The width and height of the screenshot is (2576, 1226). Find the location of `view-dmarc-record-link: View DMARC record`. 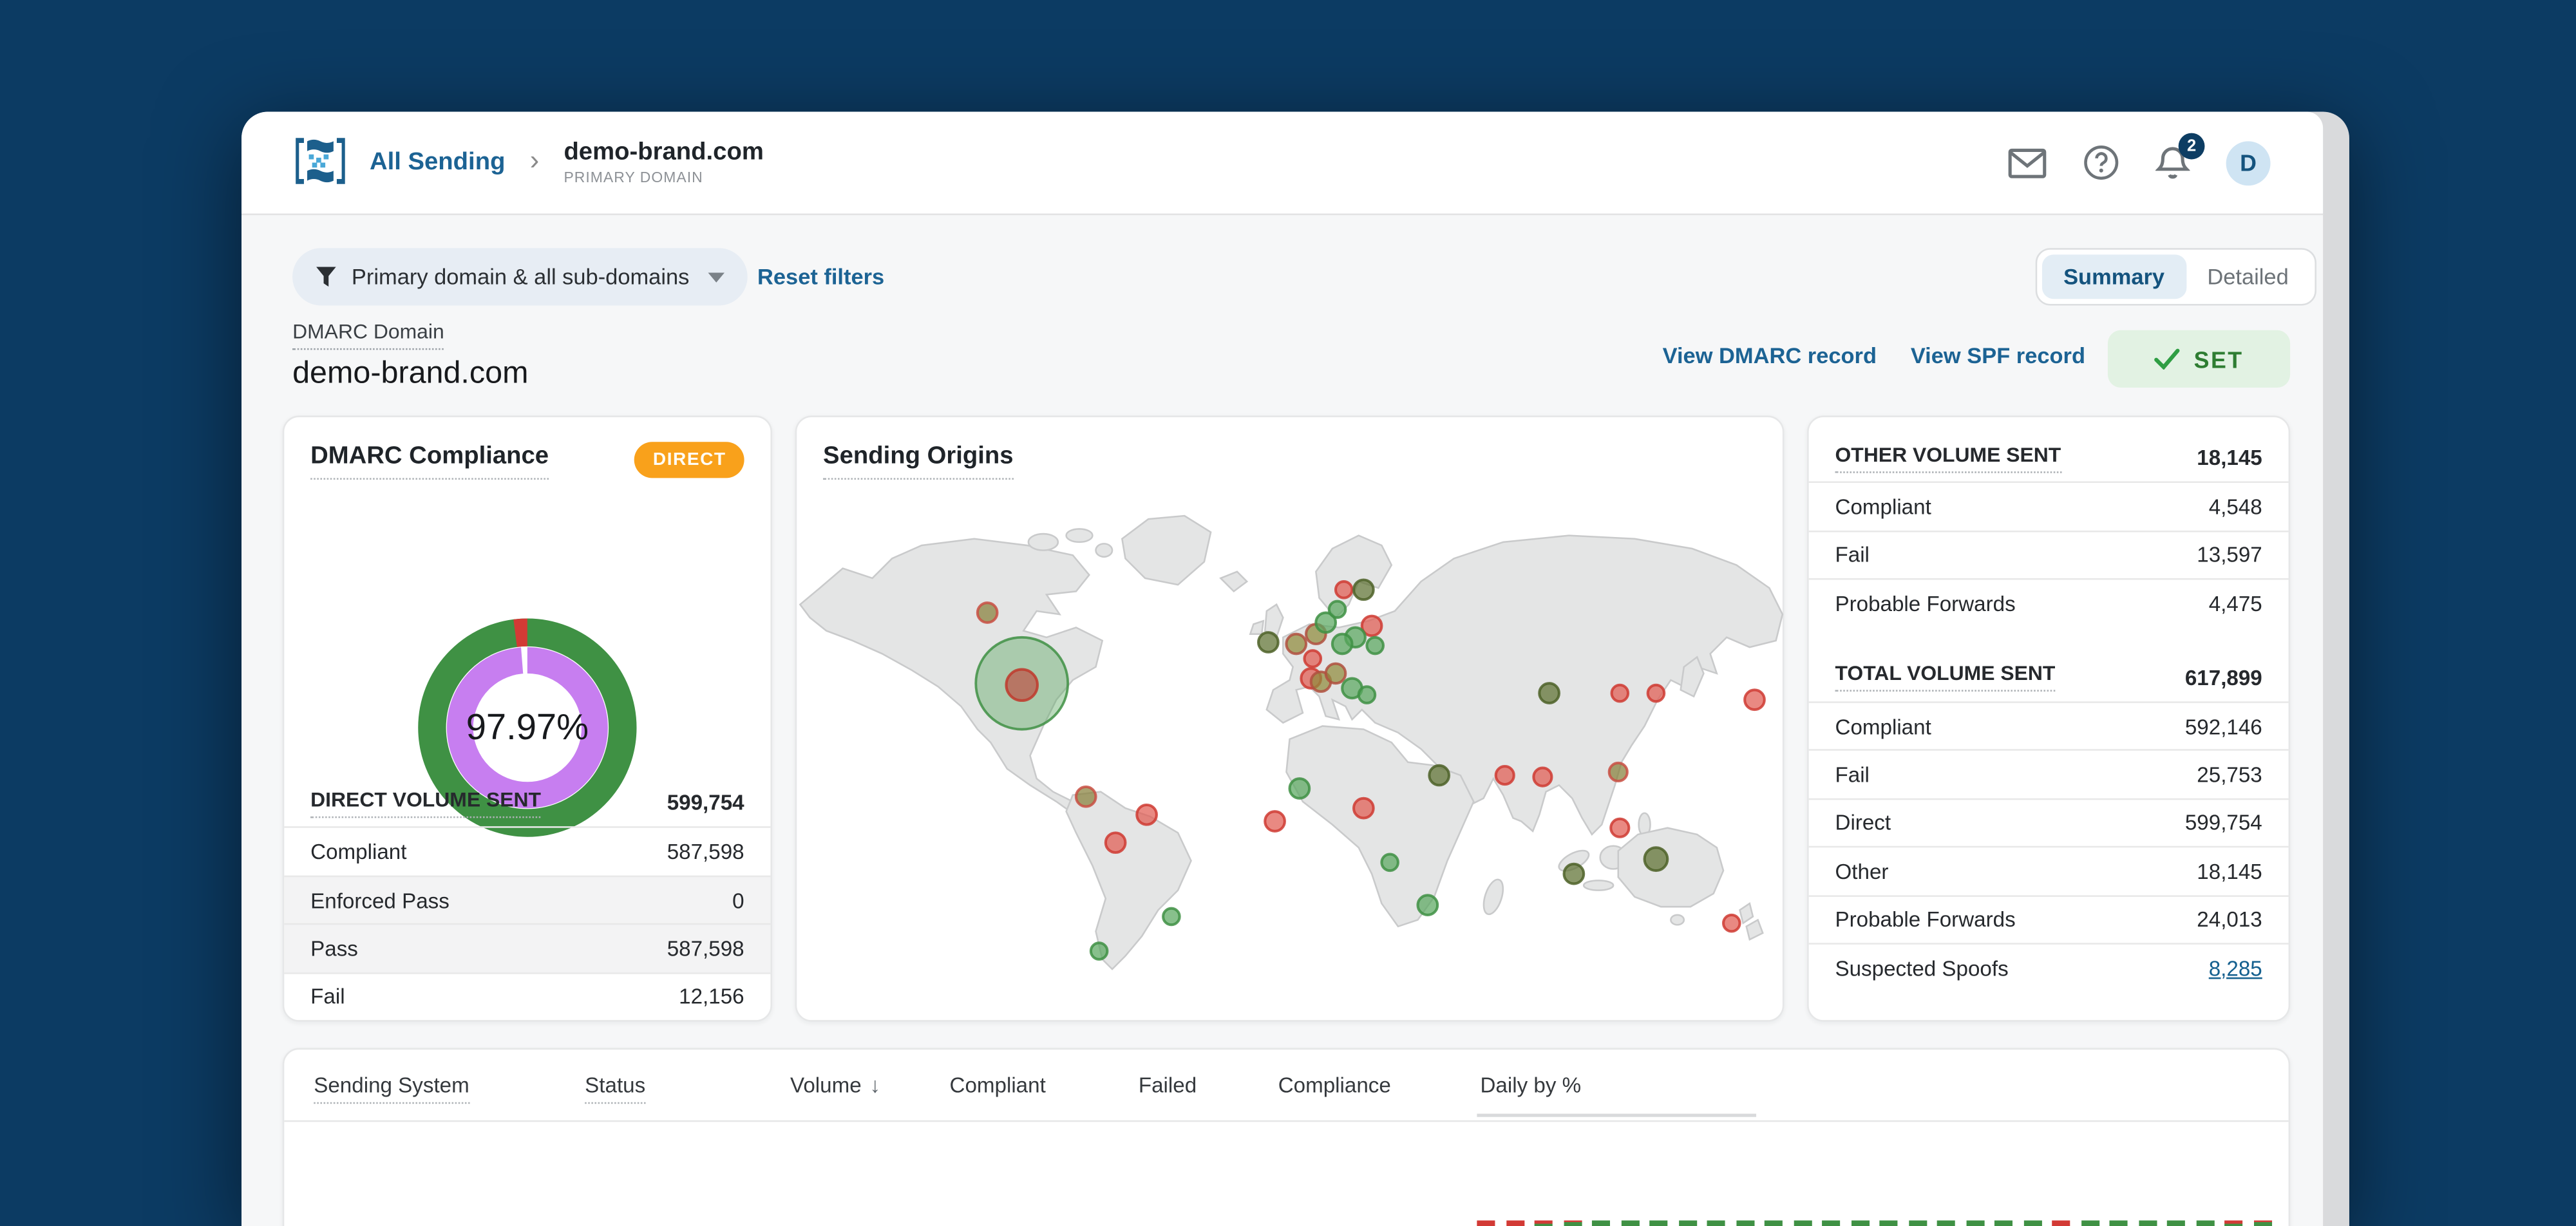

view-dmarc-record-link: View DMARC record is located at coordinates (1770, 356).